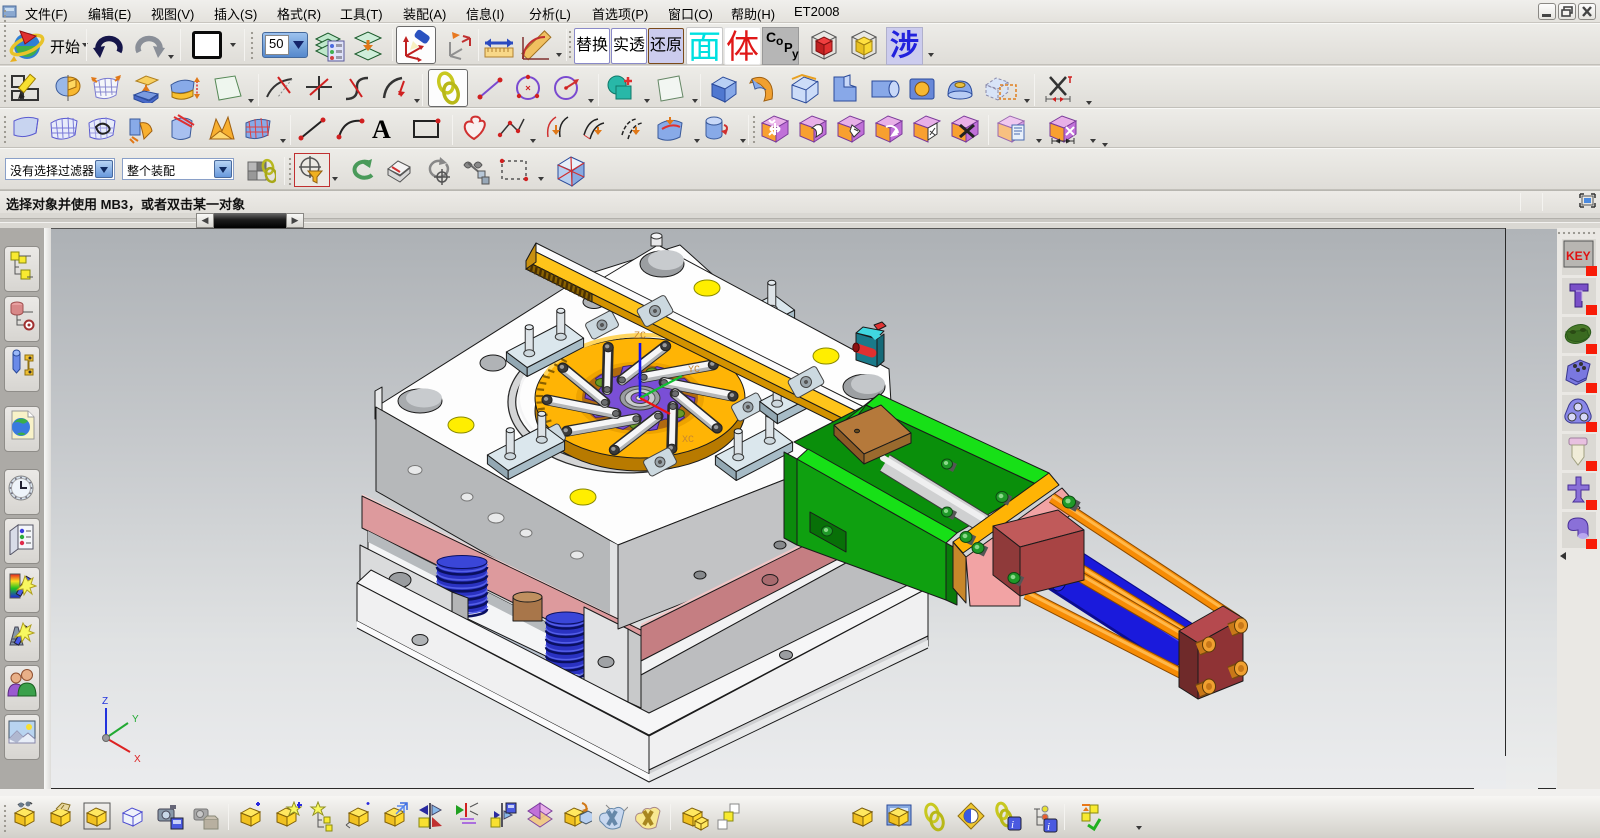 This screenshot has width=1600, height=838. What do you see at coordinates (135, 719) in the screenshot?
I see `svg-text: Y` at bounding box center [135, 719].